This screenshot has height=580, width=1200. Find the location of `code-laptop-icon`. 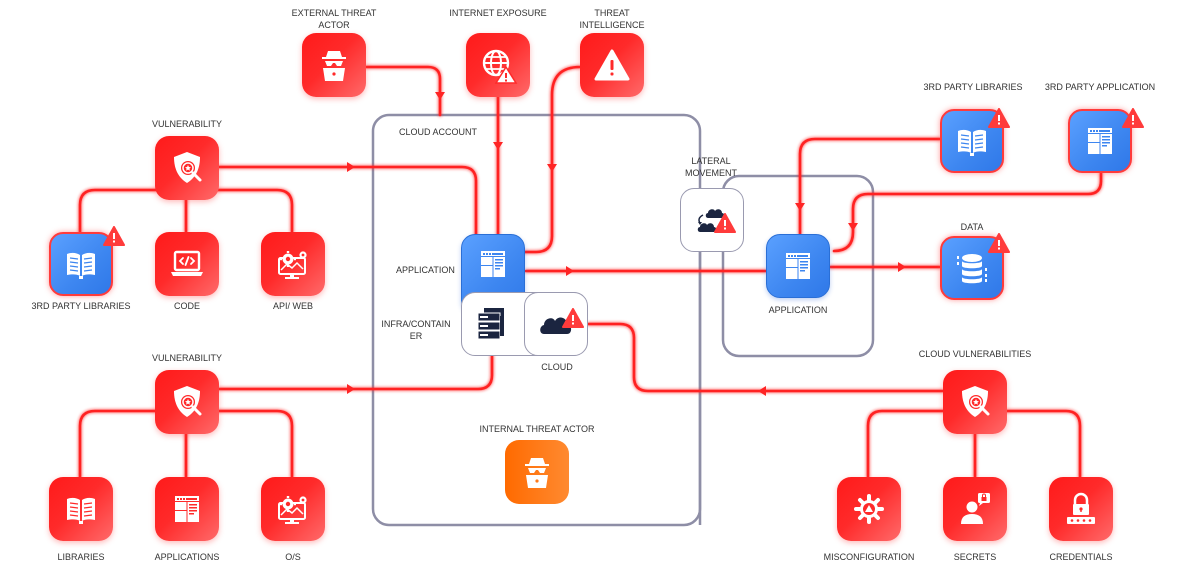

code-laptop-icon is located at coordinates (187, 263).